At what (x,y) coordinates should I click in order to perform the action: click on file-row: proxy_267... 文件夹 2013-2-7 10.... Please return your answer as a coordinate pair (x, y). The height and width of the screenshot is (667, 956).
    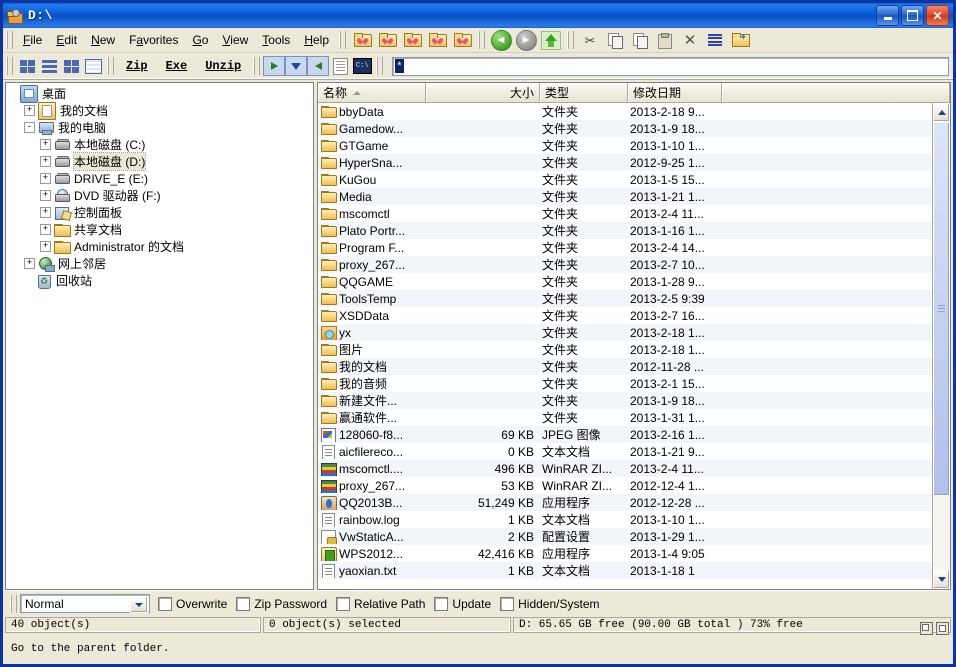
    Looking at the image, I should click on (625, 264).